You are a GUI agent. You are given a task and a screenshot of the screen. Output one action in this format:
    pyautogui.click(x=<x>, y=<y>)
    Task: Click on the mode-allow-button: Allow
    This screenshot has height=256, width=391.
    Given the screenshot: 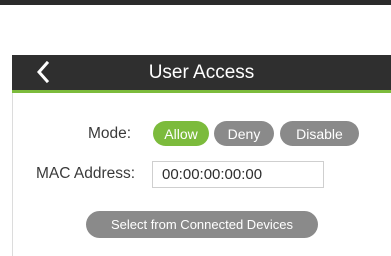 What is the action you would take?
    pyautogui.click(x=181, y=133)
    